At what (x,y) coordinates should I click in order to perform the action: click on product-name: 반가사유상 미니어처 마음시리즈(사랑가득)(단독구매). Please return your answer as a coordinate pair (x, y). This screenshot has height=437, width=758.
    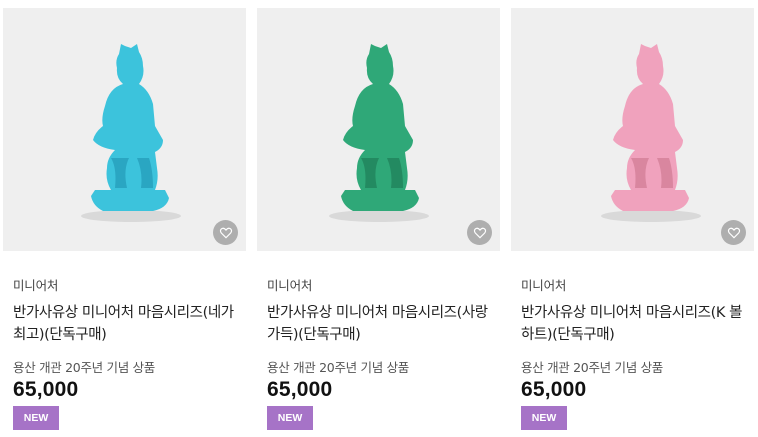
    Looking at the image, I should click on (381, 324).